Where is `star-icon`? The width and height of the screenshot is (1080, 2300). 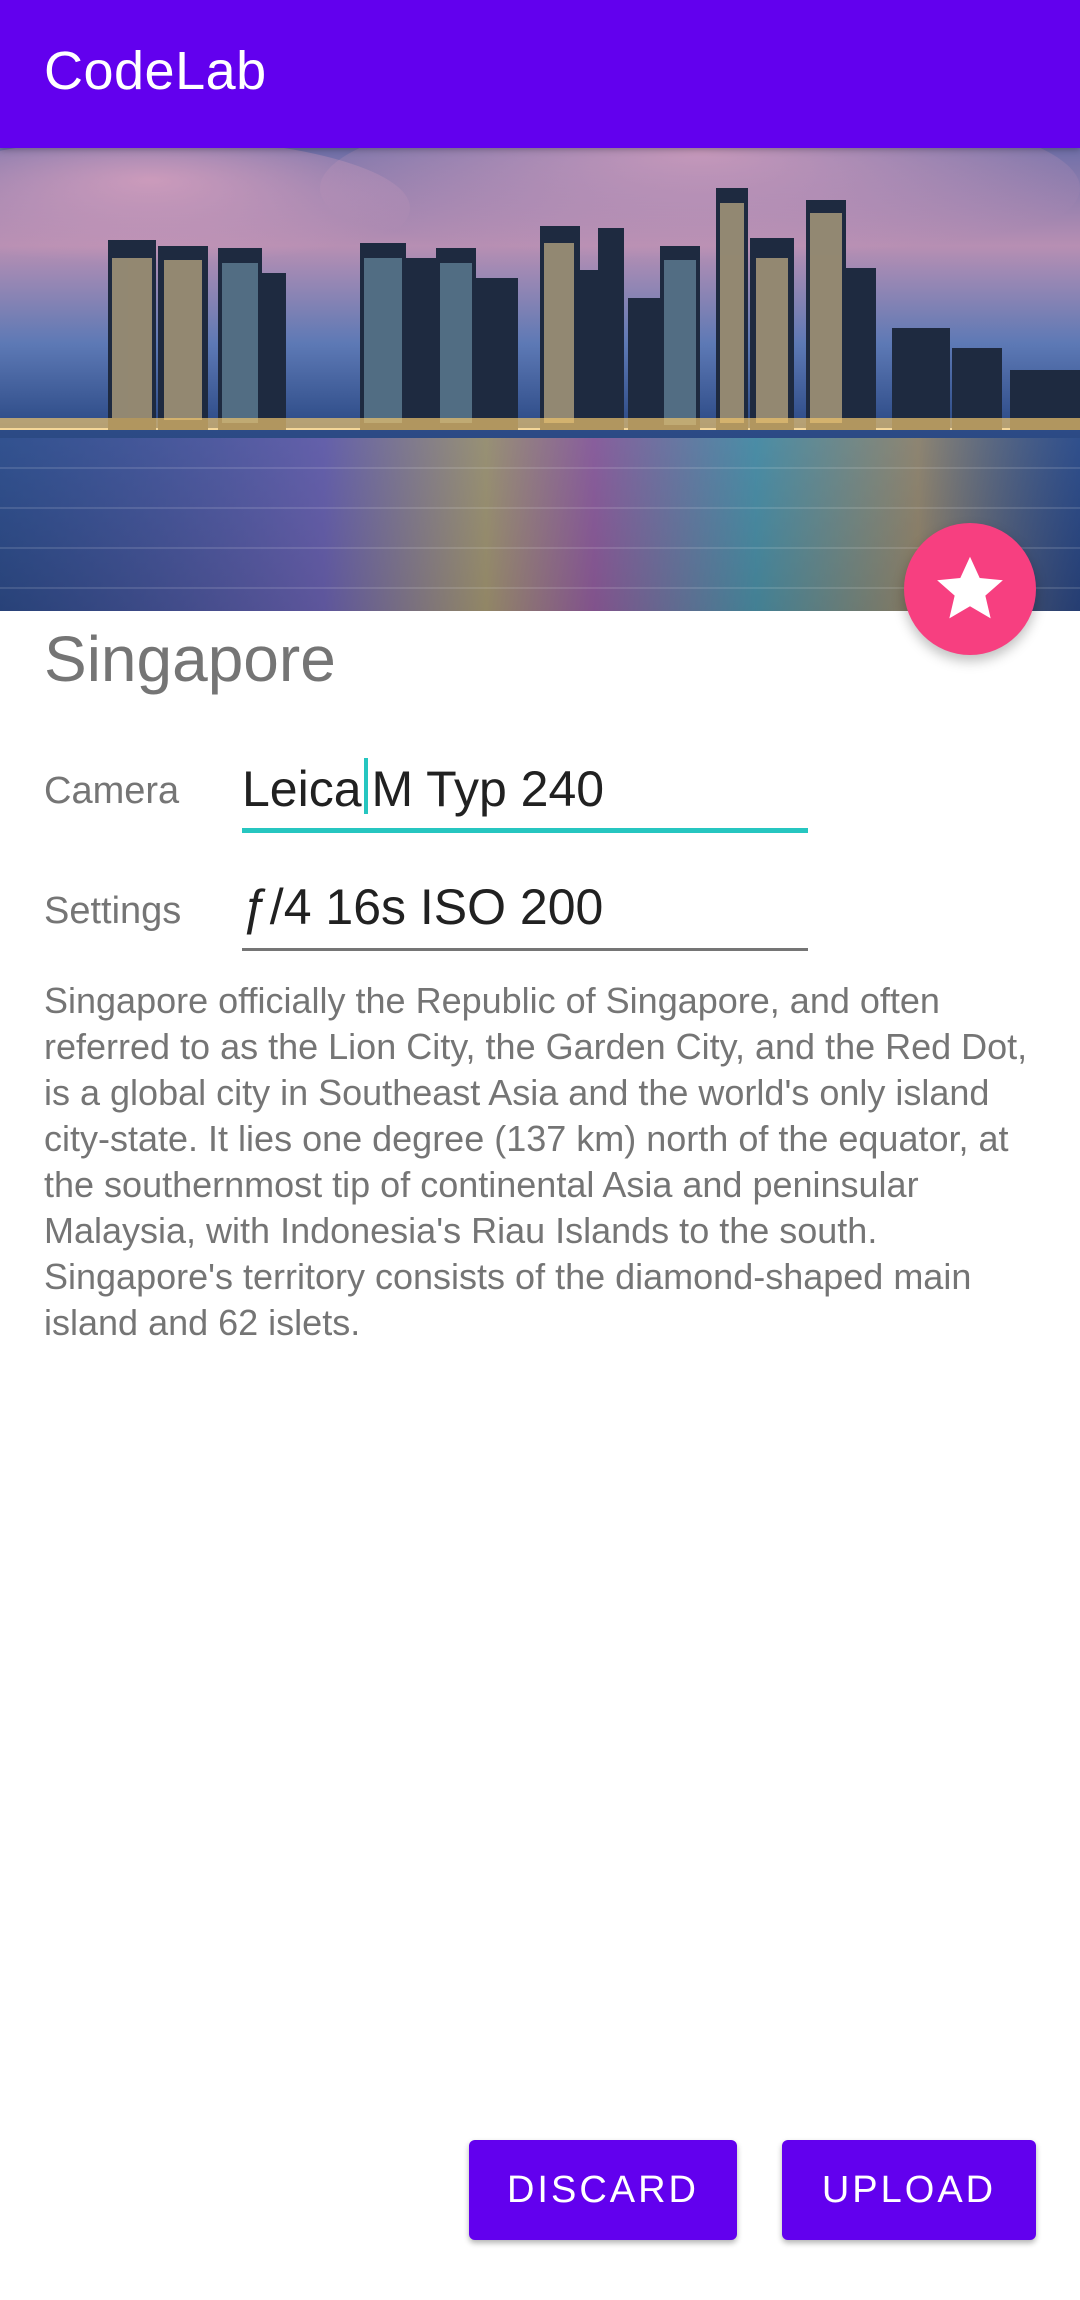 star-icon is located at coordinates (970, 587).